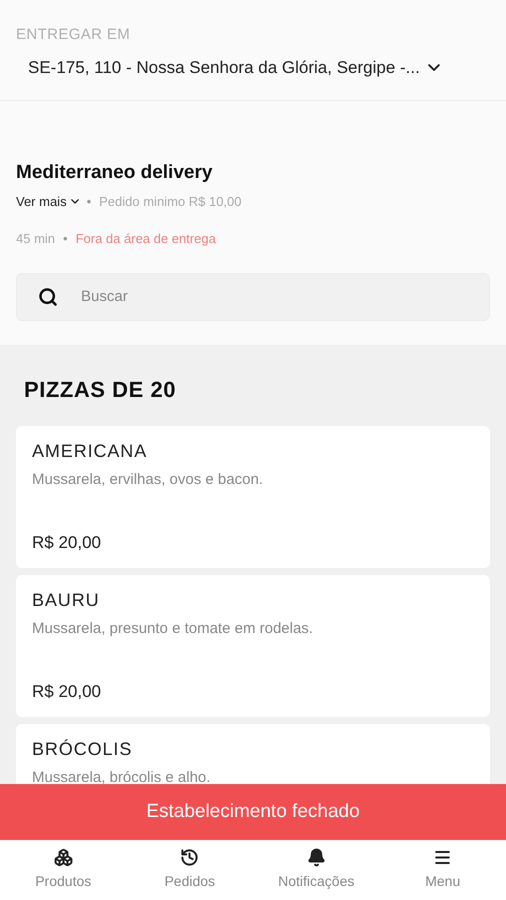 This screenshot has width=506, height=900. I want to click on nav-tab: Produtos, so click(63, 870).